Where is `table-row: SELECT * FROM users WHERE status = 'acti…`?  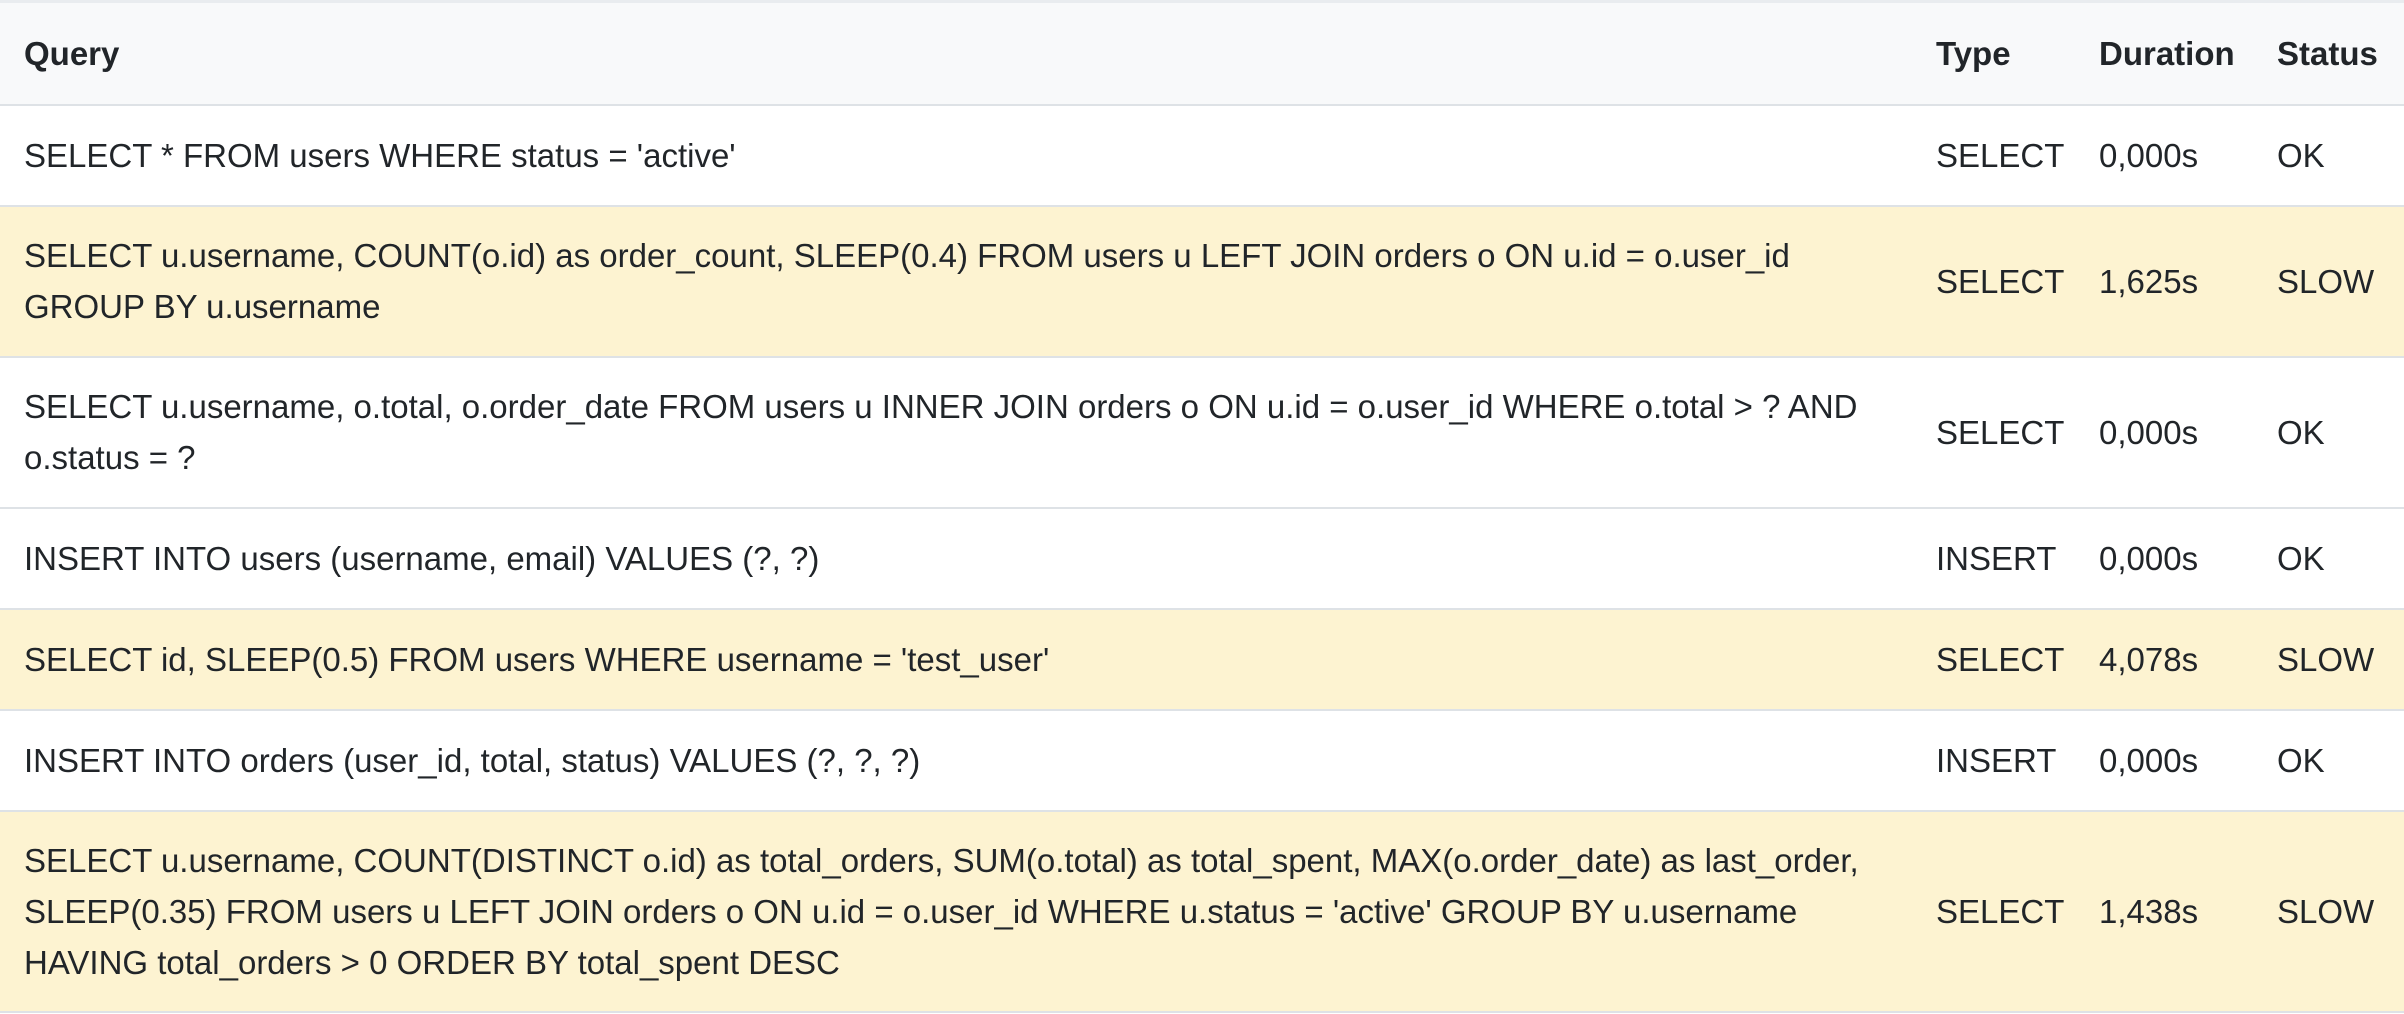 table-row: SELECT * FROM users WHERE status = 'acti… is located at coordinates (1202, 155).